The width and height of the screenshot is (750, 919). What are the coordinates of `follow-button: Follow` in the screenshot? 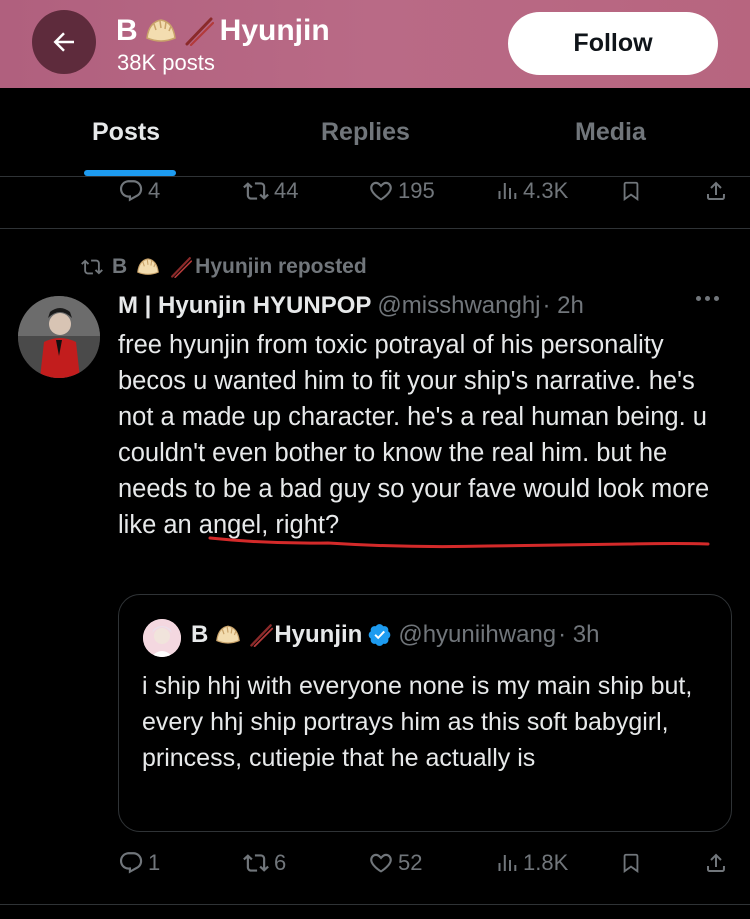 It's located at (613, 43).